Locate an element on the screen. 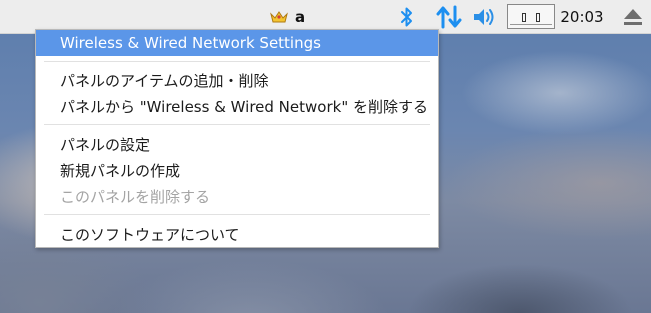  menu-item-label: パネルから "Wireless & Wired Network" を削除する is located at coordinates (244, 107).